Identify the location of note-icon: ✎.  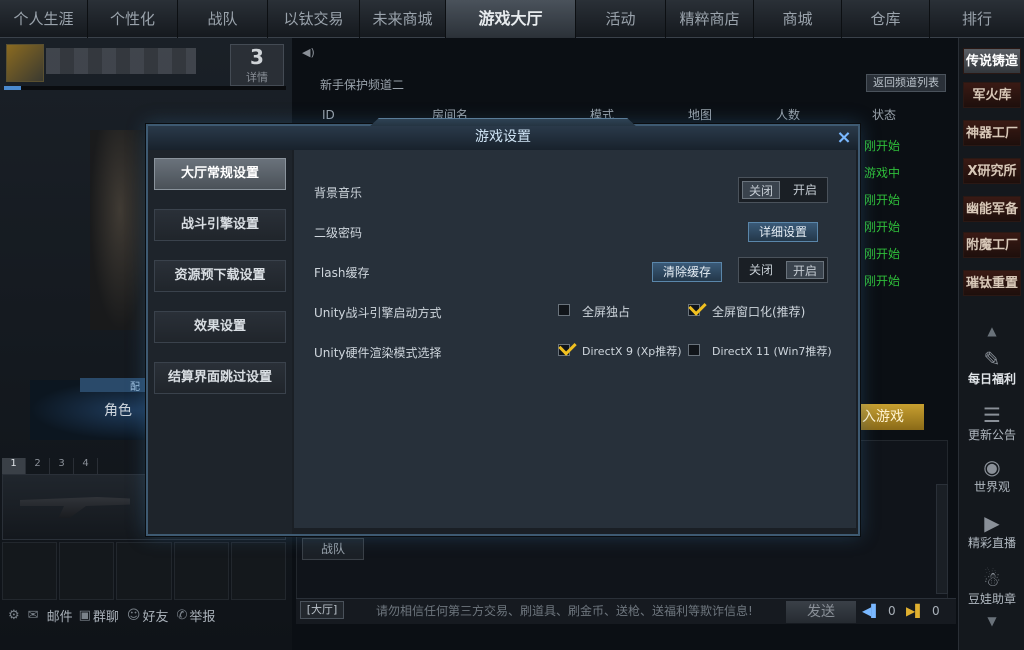
(992, 359).